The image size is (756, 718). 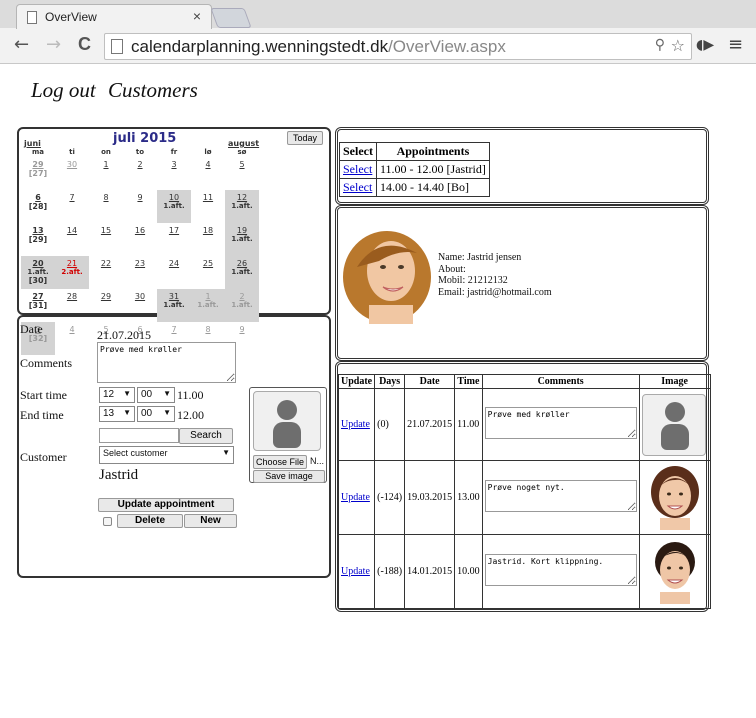 What do you see at coordinates (38, 206) in the screenshot?
I see `calendar-day: 6 [28]` at bounding box center [38, 206].